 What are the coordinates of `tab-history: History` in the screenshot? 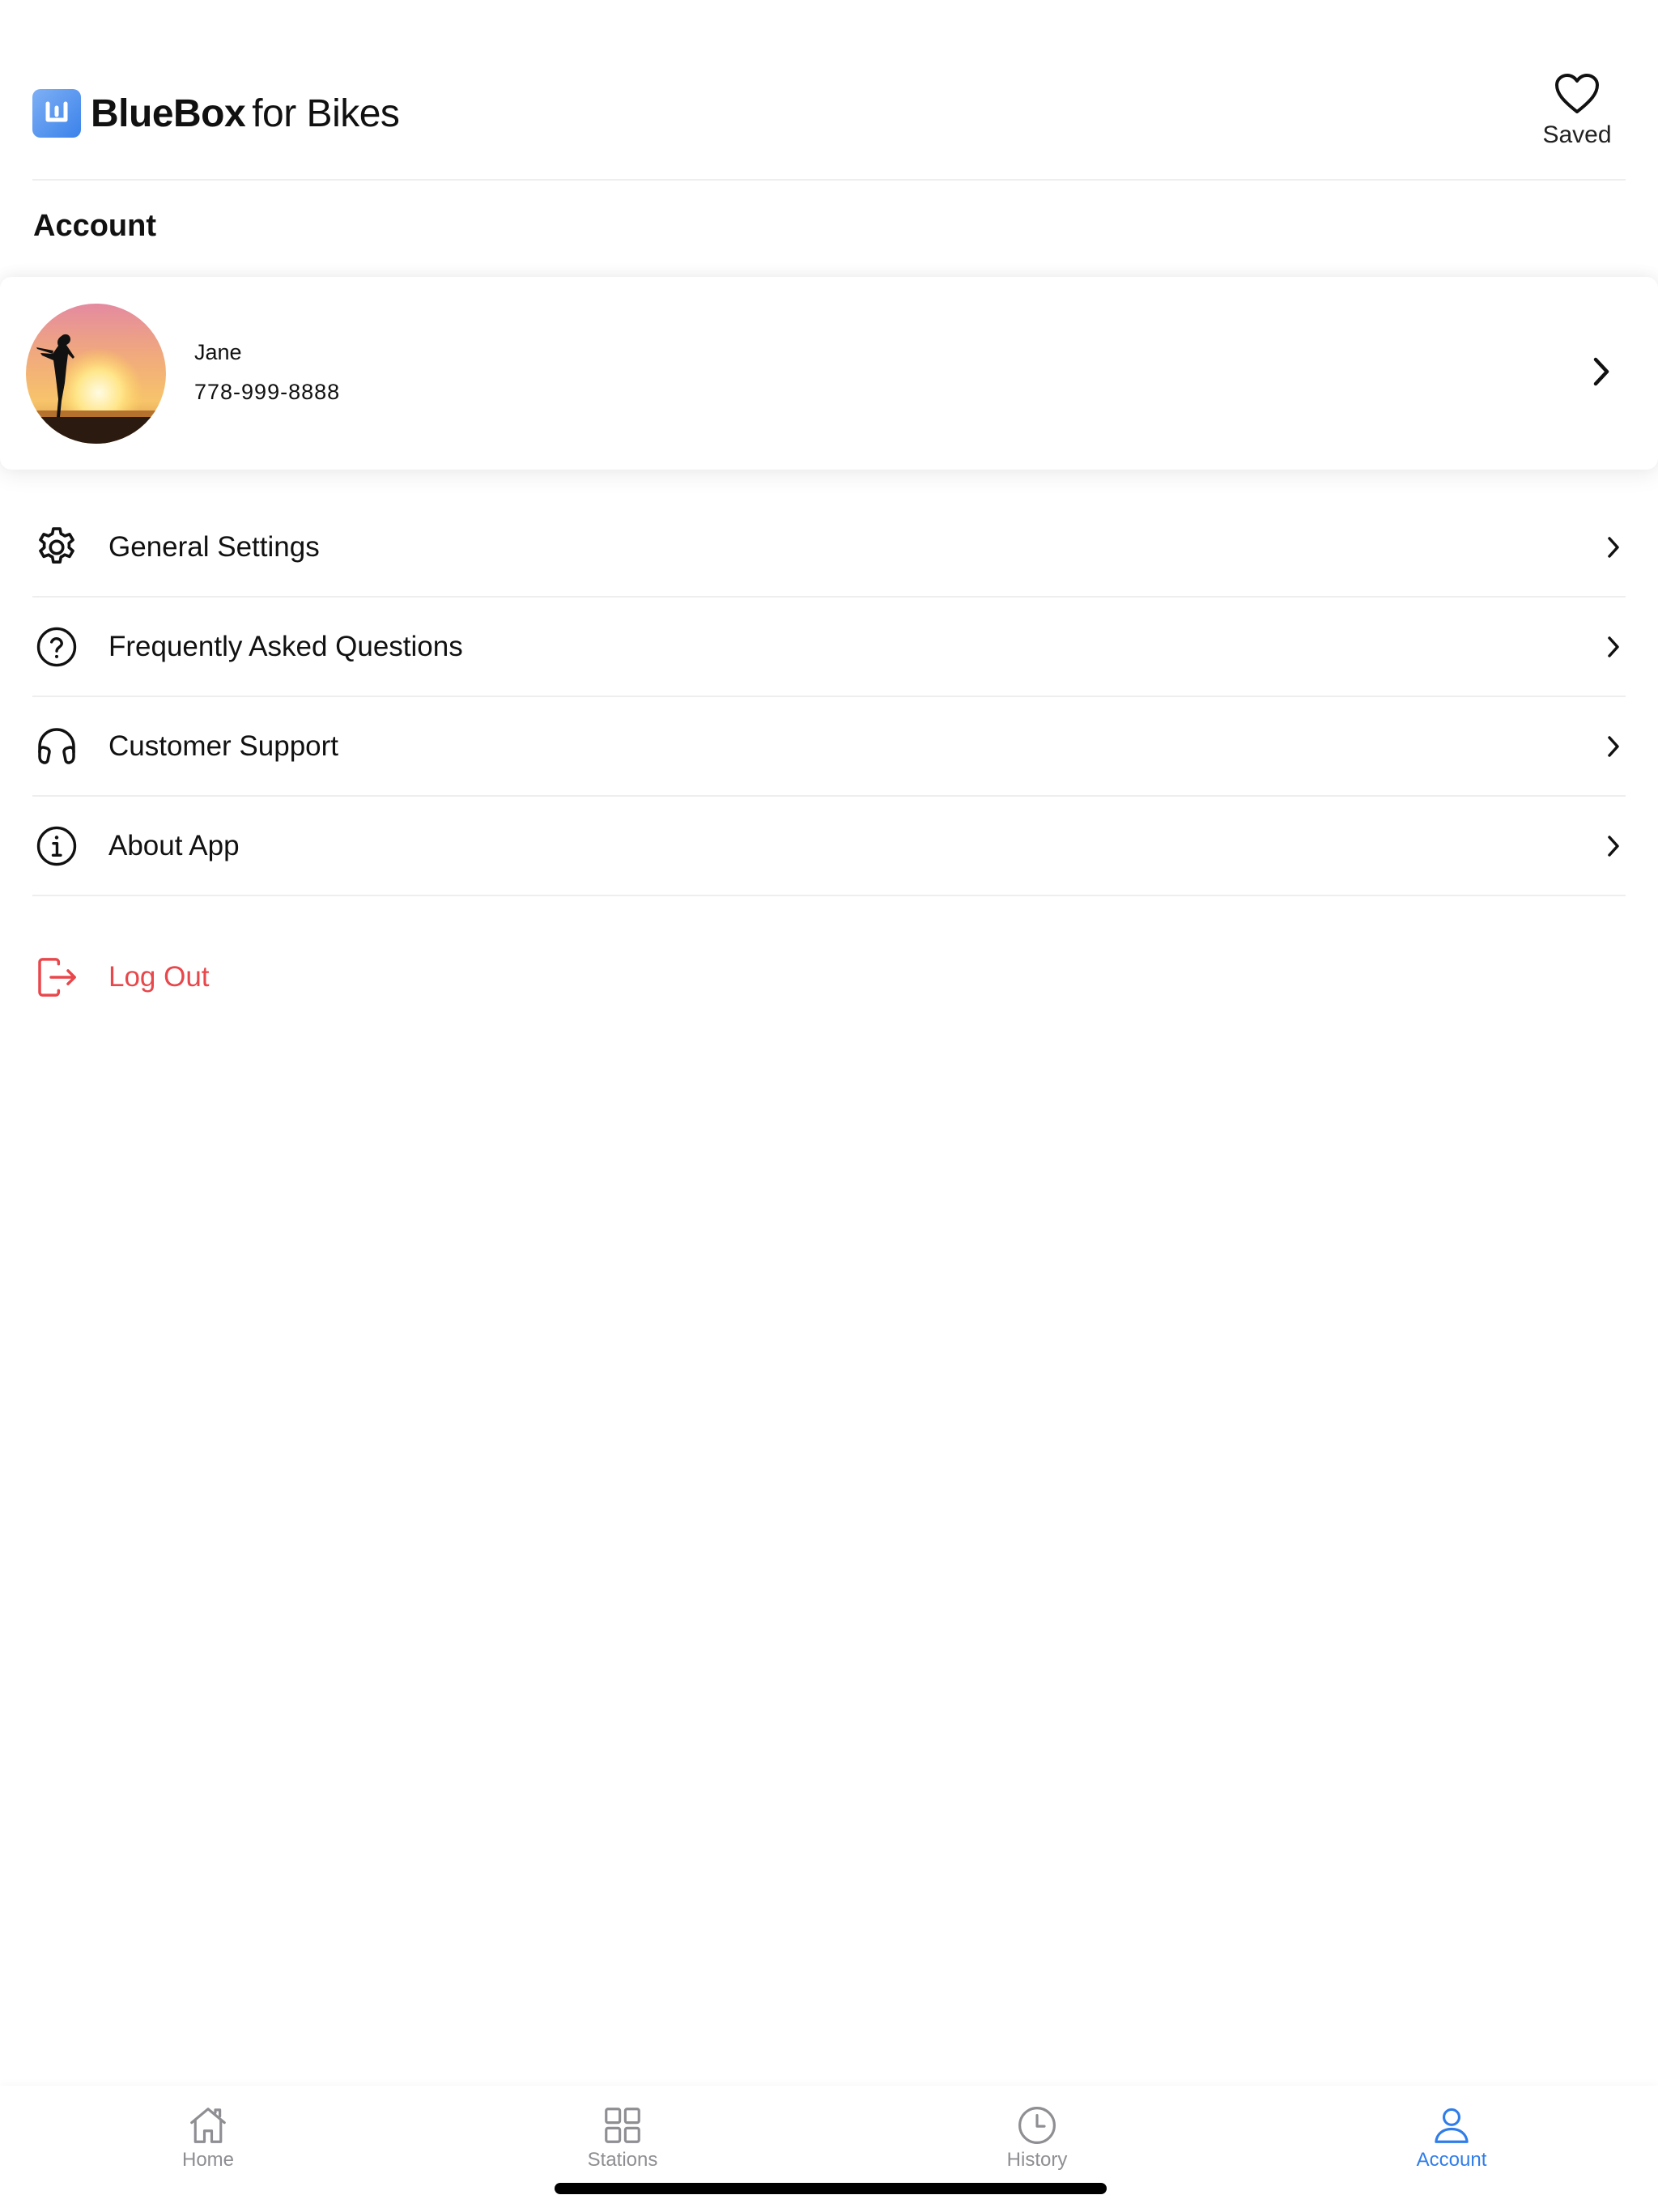 It's located at (1037, 2138).